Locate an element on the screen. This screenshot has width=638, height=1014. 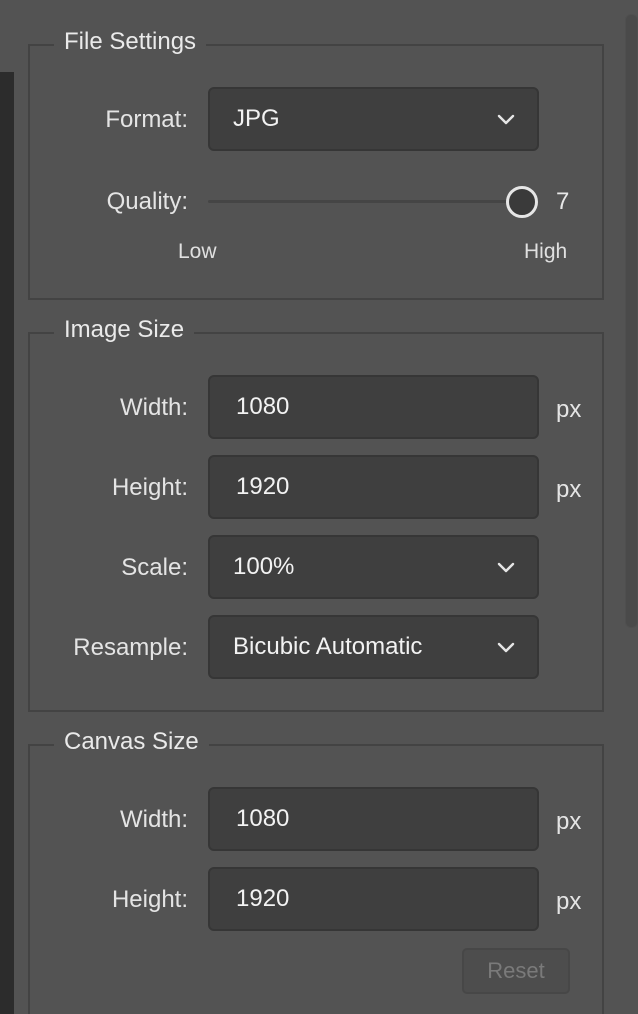
image-height-unit: px is located at coordinates (569, 489).